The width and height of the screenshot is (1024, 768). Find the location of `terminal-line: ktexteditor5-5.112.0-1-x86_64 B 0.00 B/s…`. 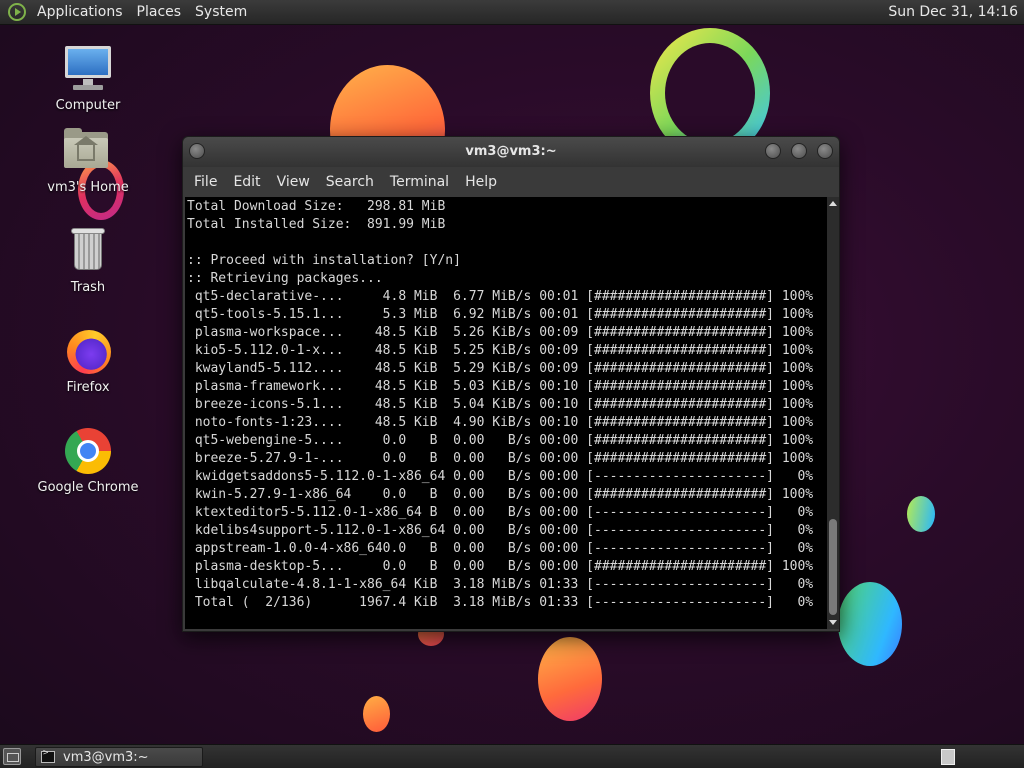

terminal-line: ktexteditor5-5.112.0-1-x86_64 B 0.00 B/s… is located at coordinates (500, 512).